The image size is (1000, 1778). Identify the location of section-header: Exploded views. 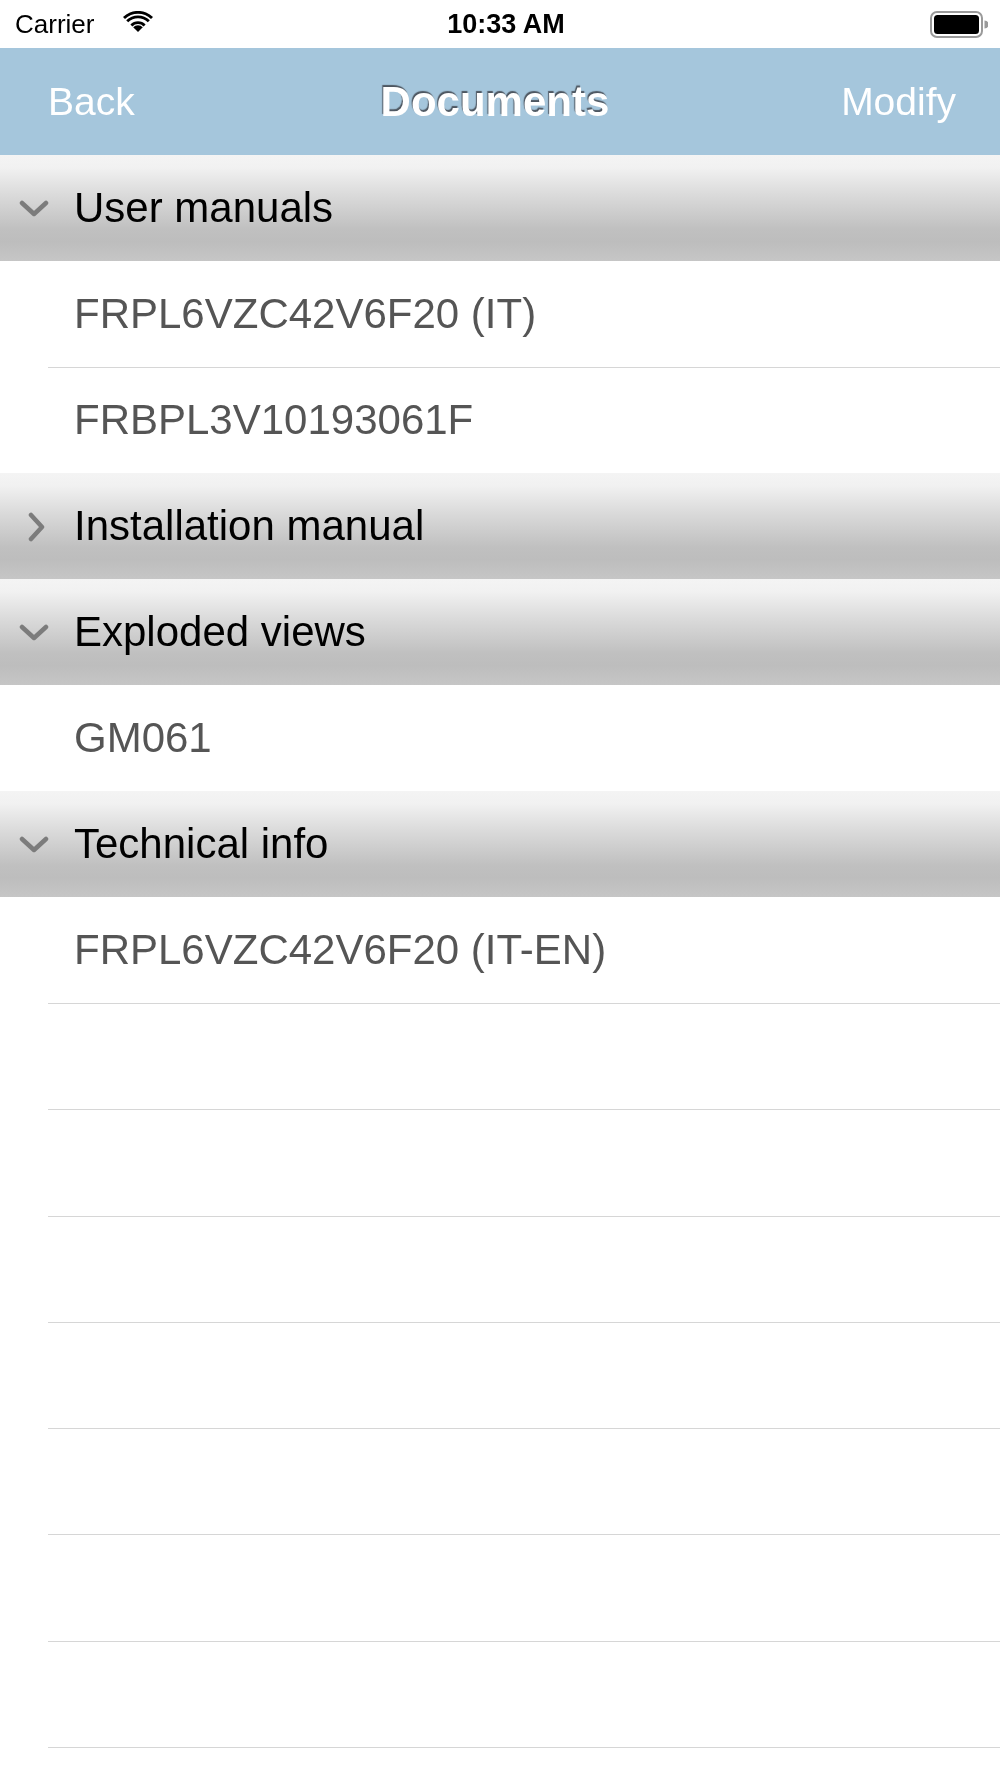
(500, 632).